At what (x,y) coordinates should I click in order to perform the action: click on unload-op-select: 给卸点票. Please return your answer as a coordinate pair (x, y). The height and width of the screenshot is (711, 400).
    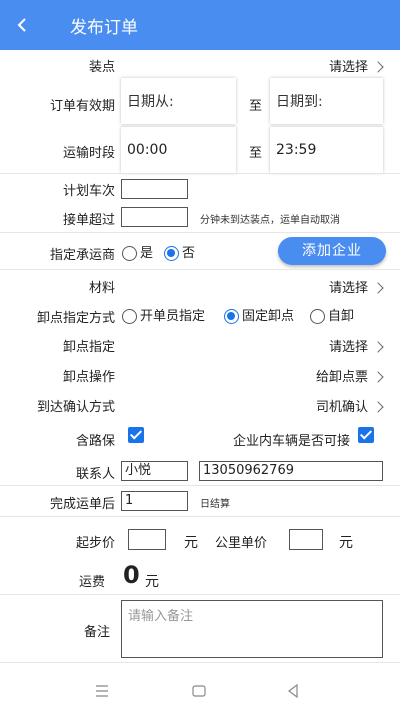
    Looking at the image, I should click on (349, 375).